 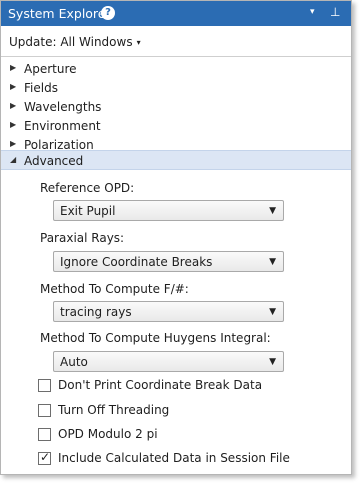 I want to click on section-wavelengths: ▶ Wavelengths, so click(x=176, y=107).